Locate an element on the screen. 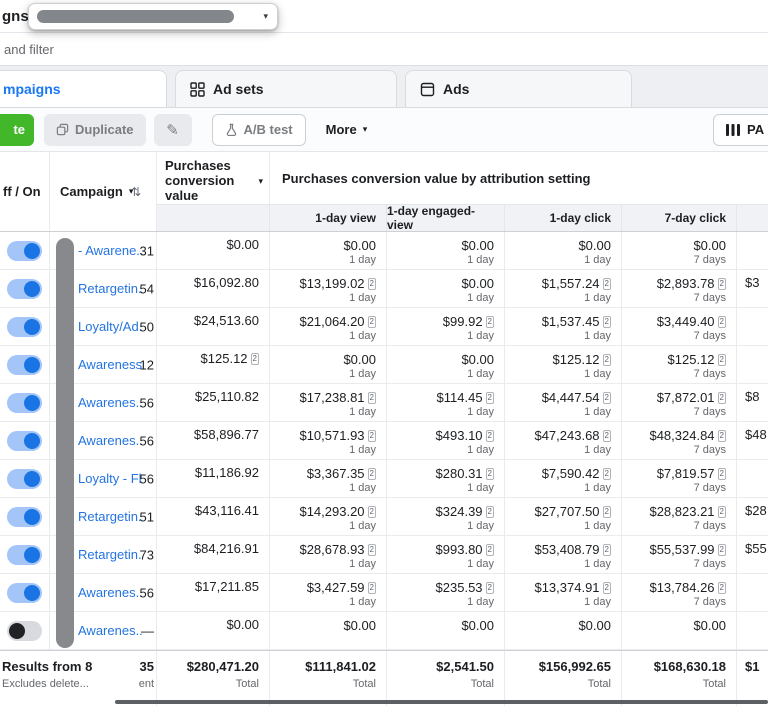  column-header-campaign: Campaign ▾ ⇅ is located at coordinates (96, 191).